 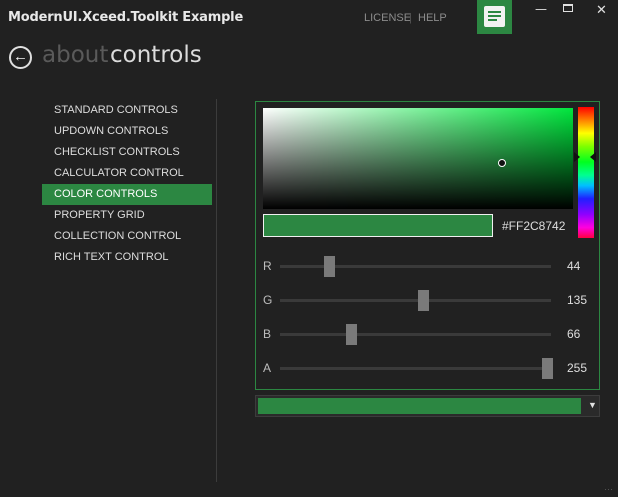 I want to click on resize-grip-icon: ⋯, so click(x=608, y=489).